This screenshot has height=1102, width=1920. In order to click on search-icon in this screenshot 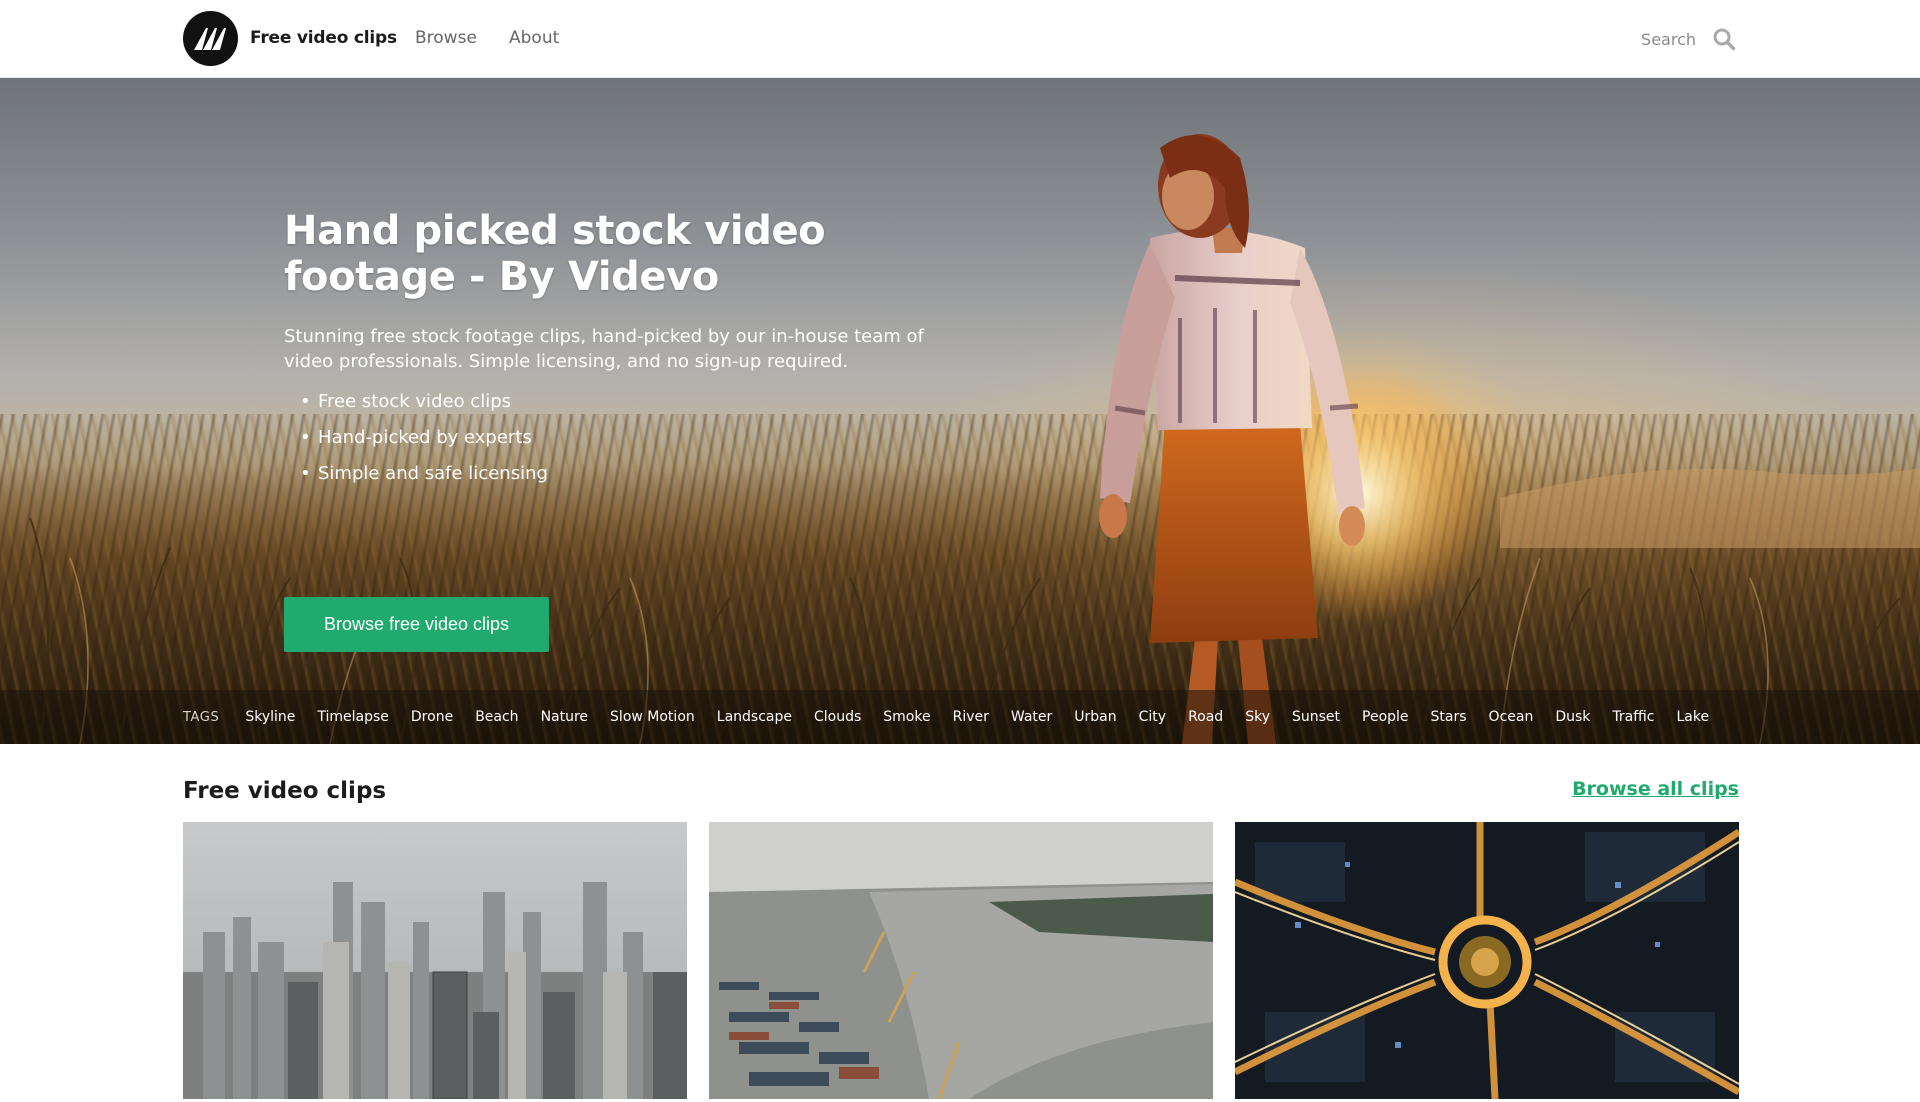, I will do `click(1724, 39)`.